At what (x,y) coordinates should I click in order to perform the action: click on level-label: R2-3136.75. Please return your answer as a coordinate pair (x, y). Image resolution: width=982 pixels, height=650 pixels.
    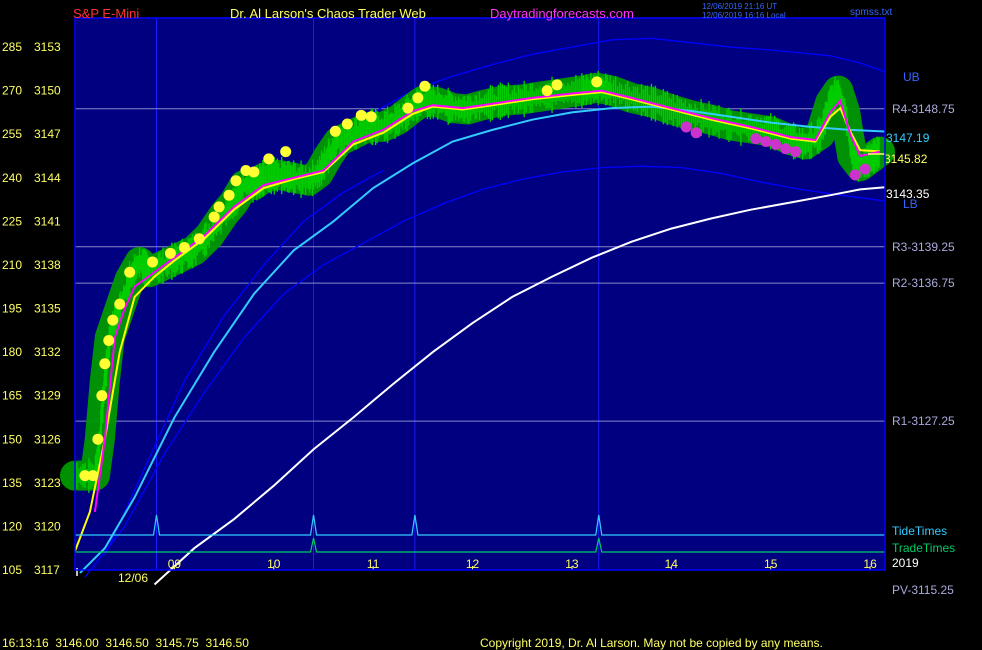
    Looking at the image, I should click on (923, 283).